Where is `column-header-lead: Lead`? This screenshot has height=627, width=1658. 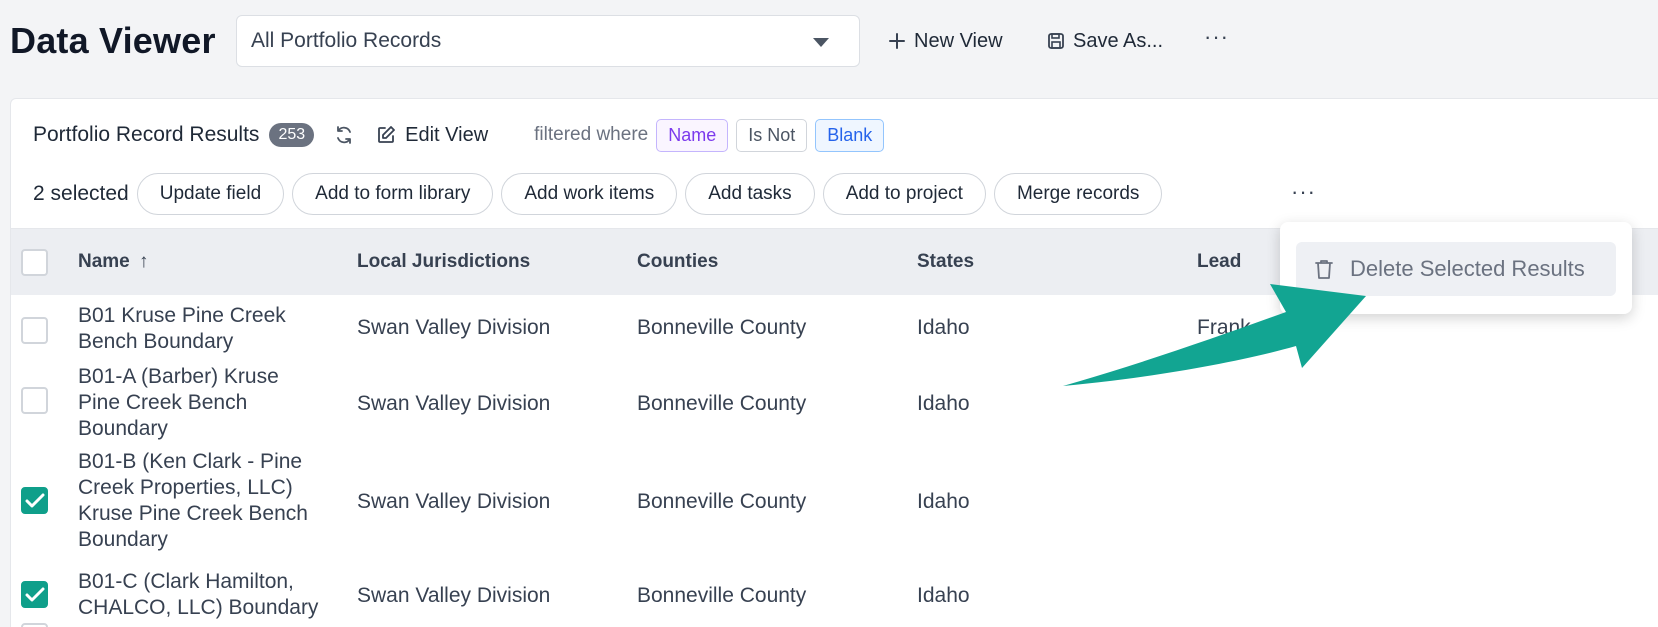 column-header-lead: Lead is located at coordinates (1219, 262).